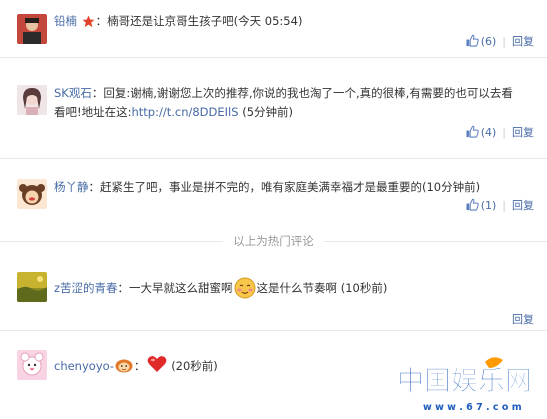 This screenshot has width=547, height=419. What do you see at coordinates (93, 112) in the screenshot?
I see `comment-body-continued: 看吧!地址在这:` at bounding box center [93, 112].